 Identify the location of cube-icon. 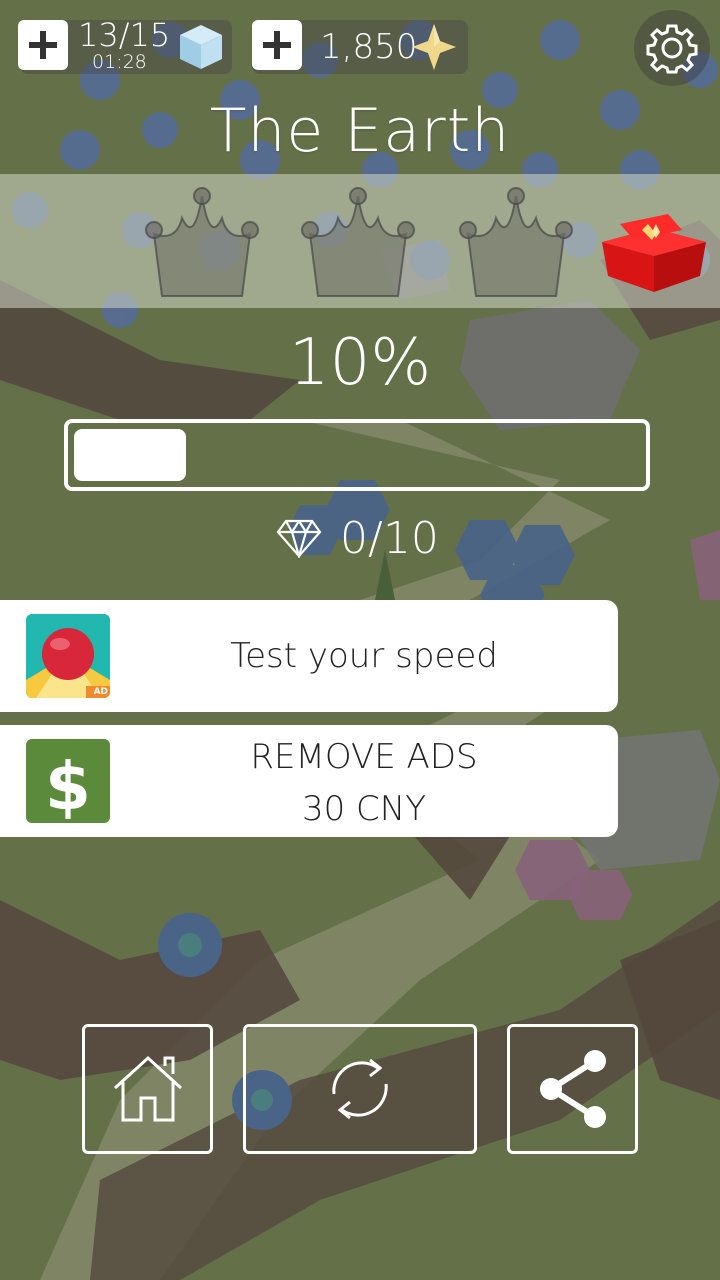
(201, 47).